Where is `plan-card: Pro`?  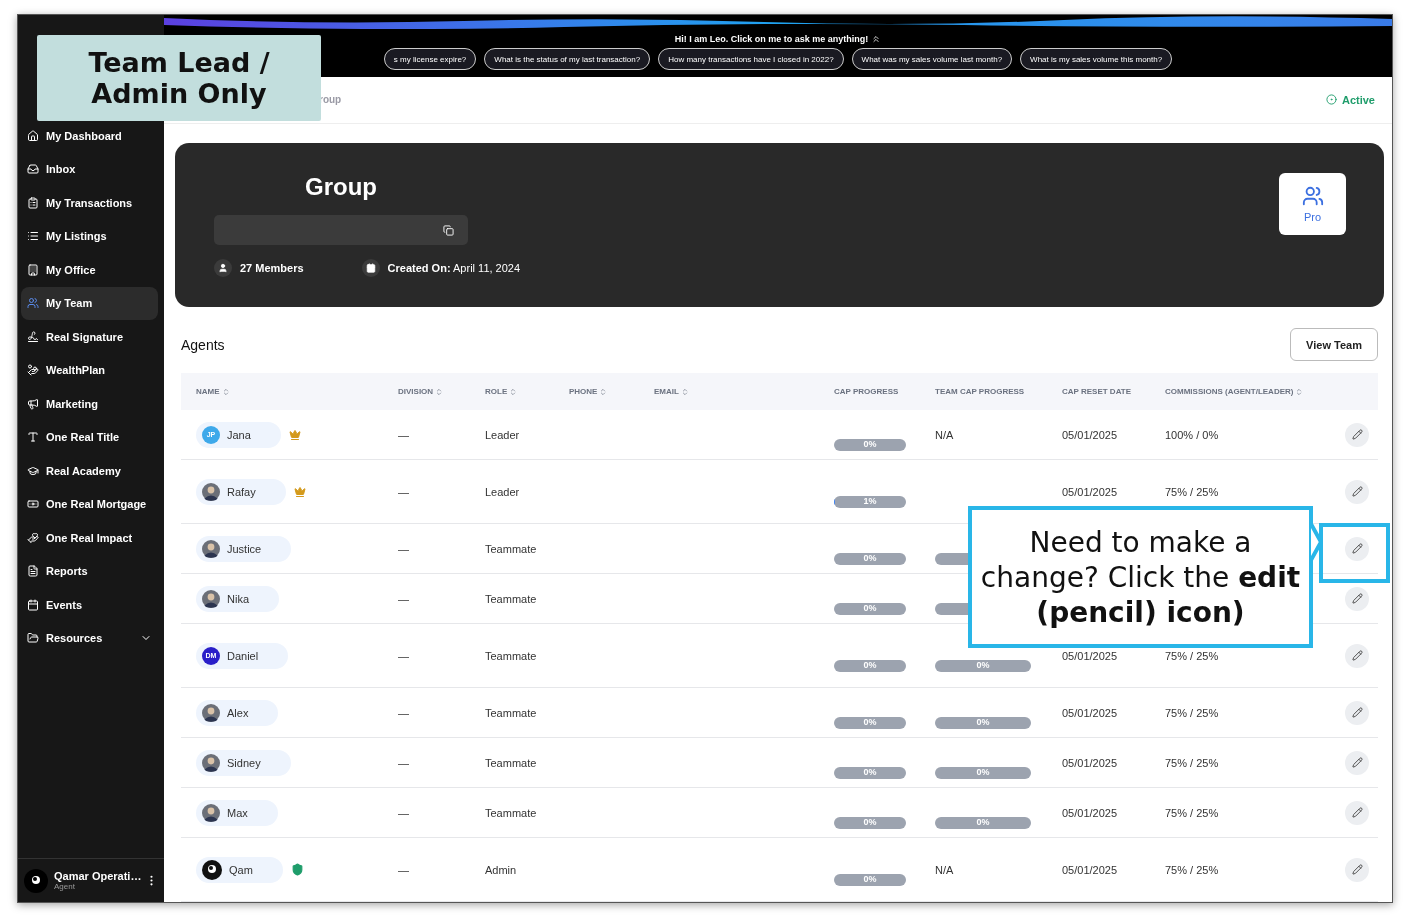
plan-card: Pro is located at coordinates (1312, 204).